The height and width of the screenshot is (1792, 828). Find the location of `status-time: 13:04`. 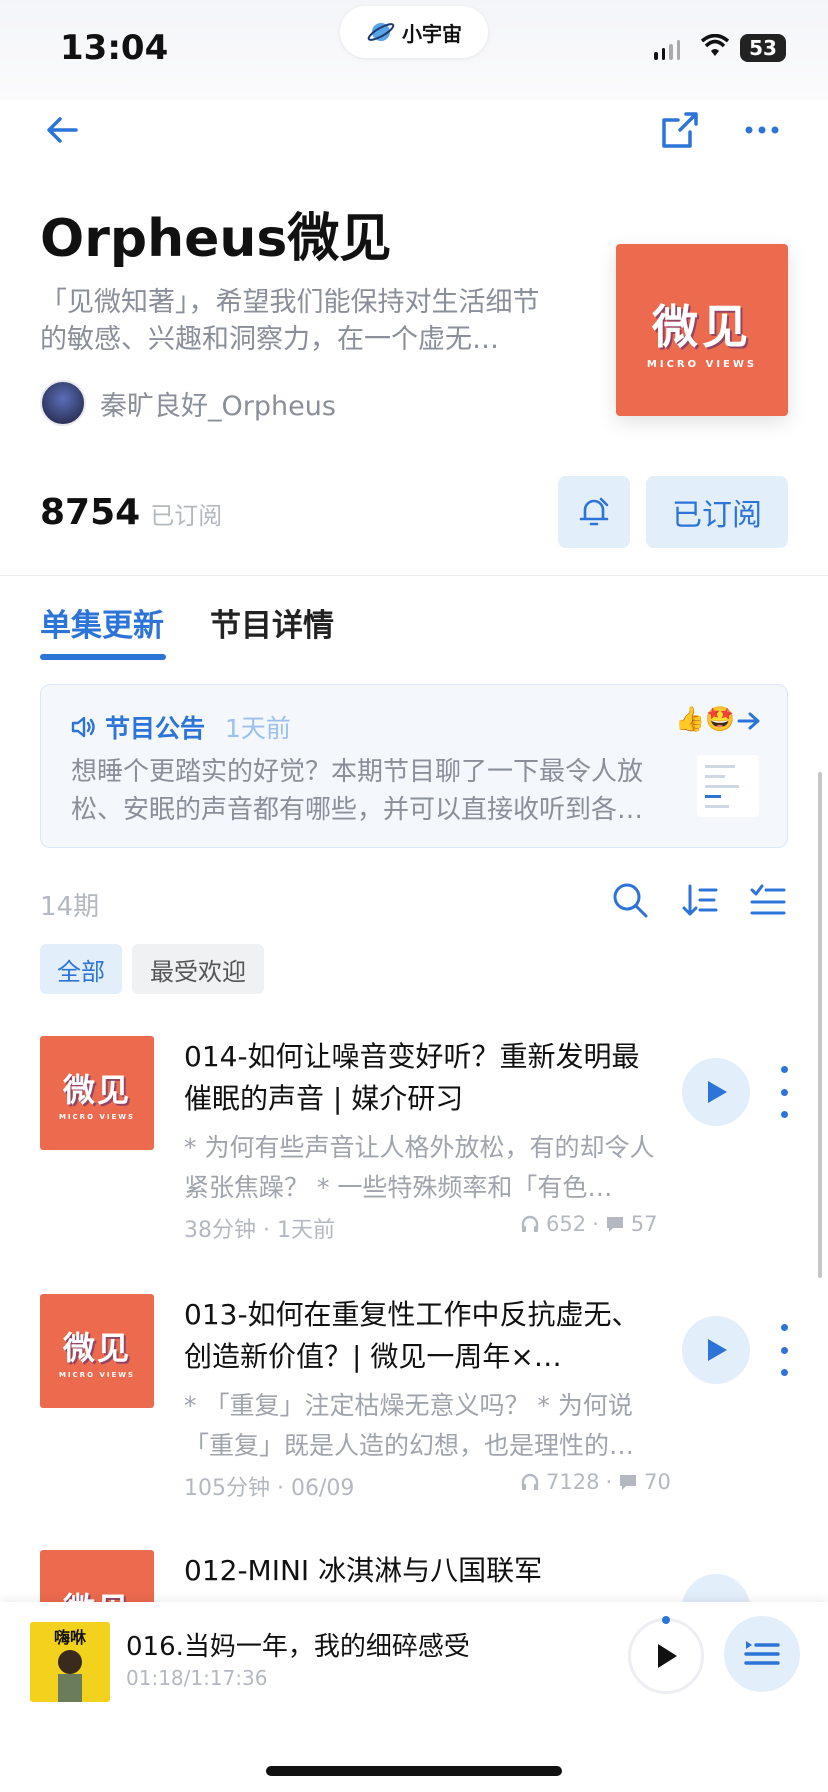

status-time: 13:04 is located at coordinates (114, 48).